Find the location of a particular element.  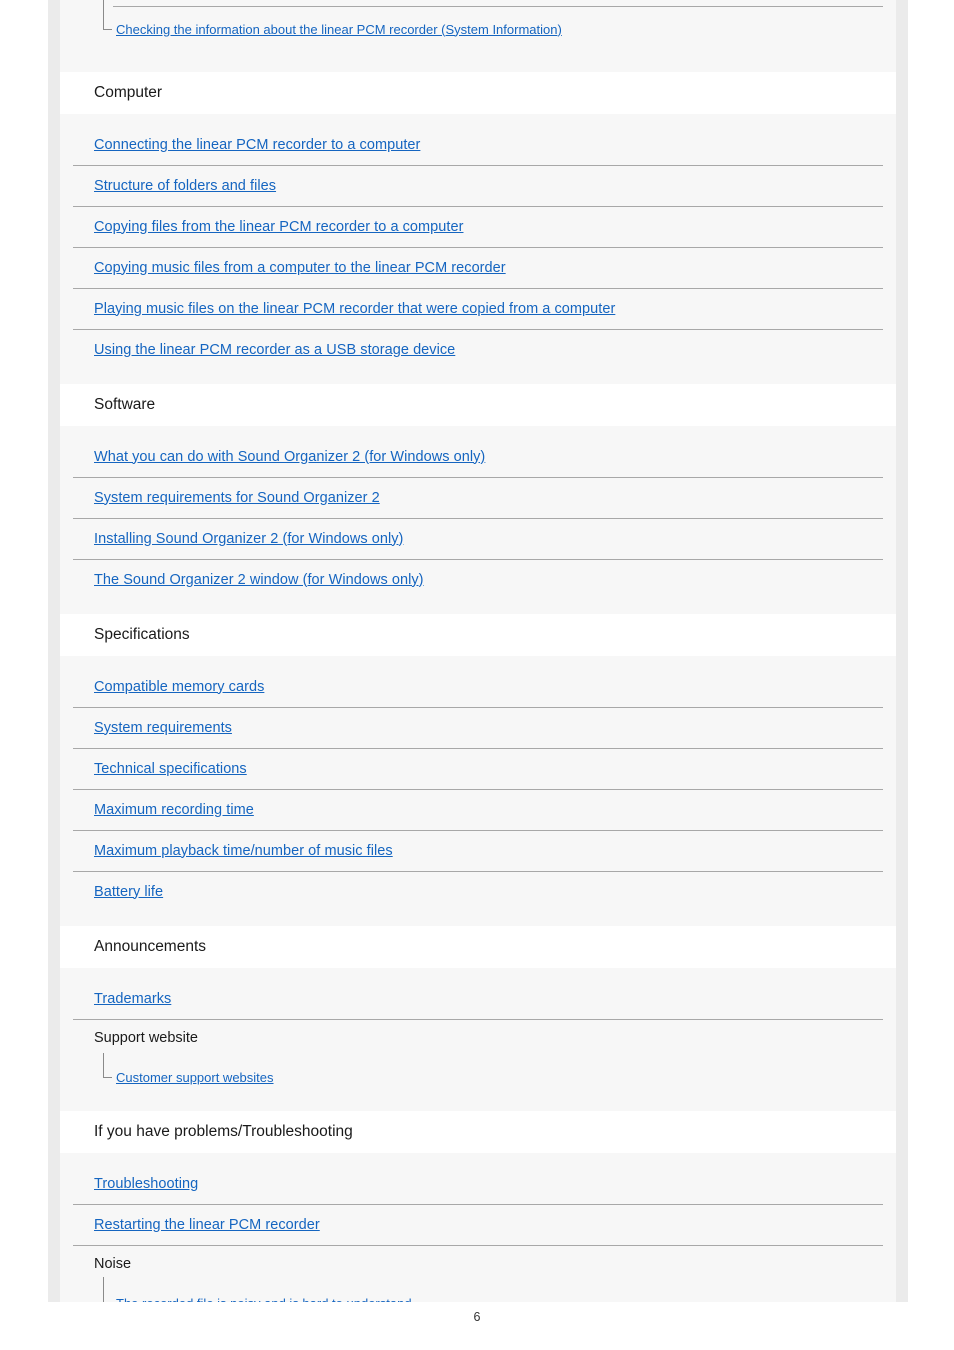

toc-section-header: If you have problems/Troubleshooting is located at coordinates (478, 1132).